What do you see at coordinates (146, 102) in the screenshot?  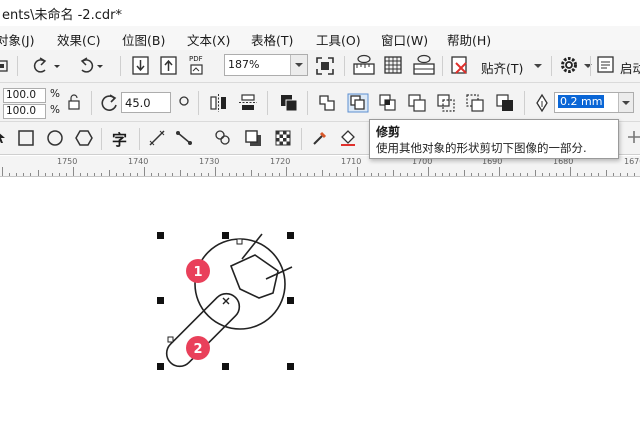 I see `rotation-angle-input: 45.0` at bounding box center [146, 102].